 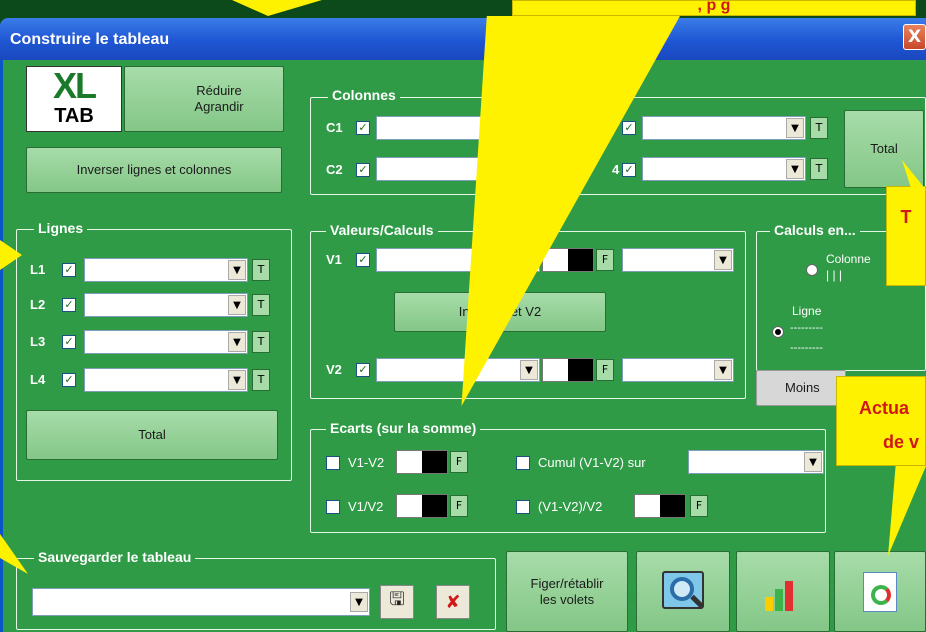 I want to click on l1-combo: ▼, so click(x=166, y=270).